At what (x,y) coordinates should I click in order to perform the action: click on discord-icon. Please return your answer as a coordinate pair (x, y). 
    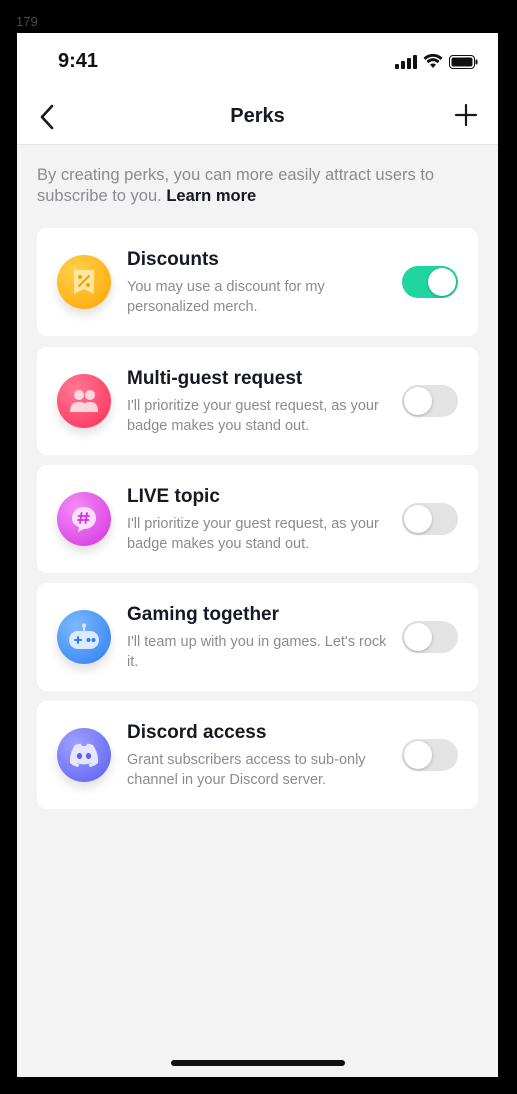
    Looking at the image, I should click on (84, 755).